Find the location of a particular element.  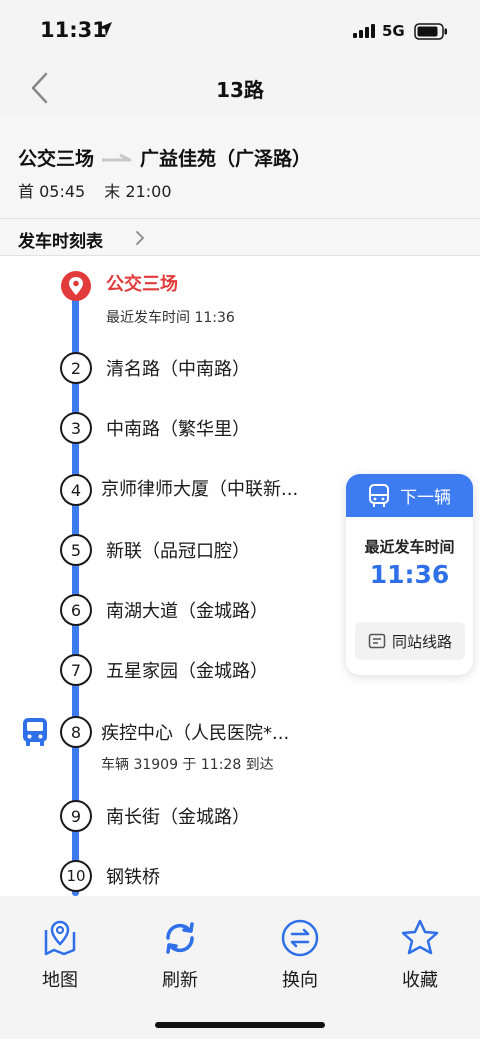

tab-label: 换向 is located at coordinates (300, 980).